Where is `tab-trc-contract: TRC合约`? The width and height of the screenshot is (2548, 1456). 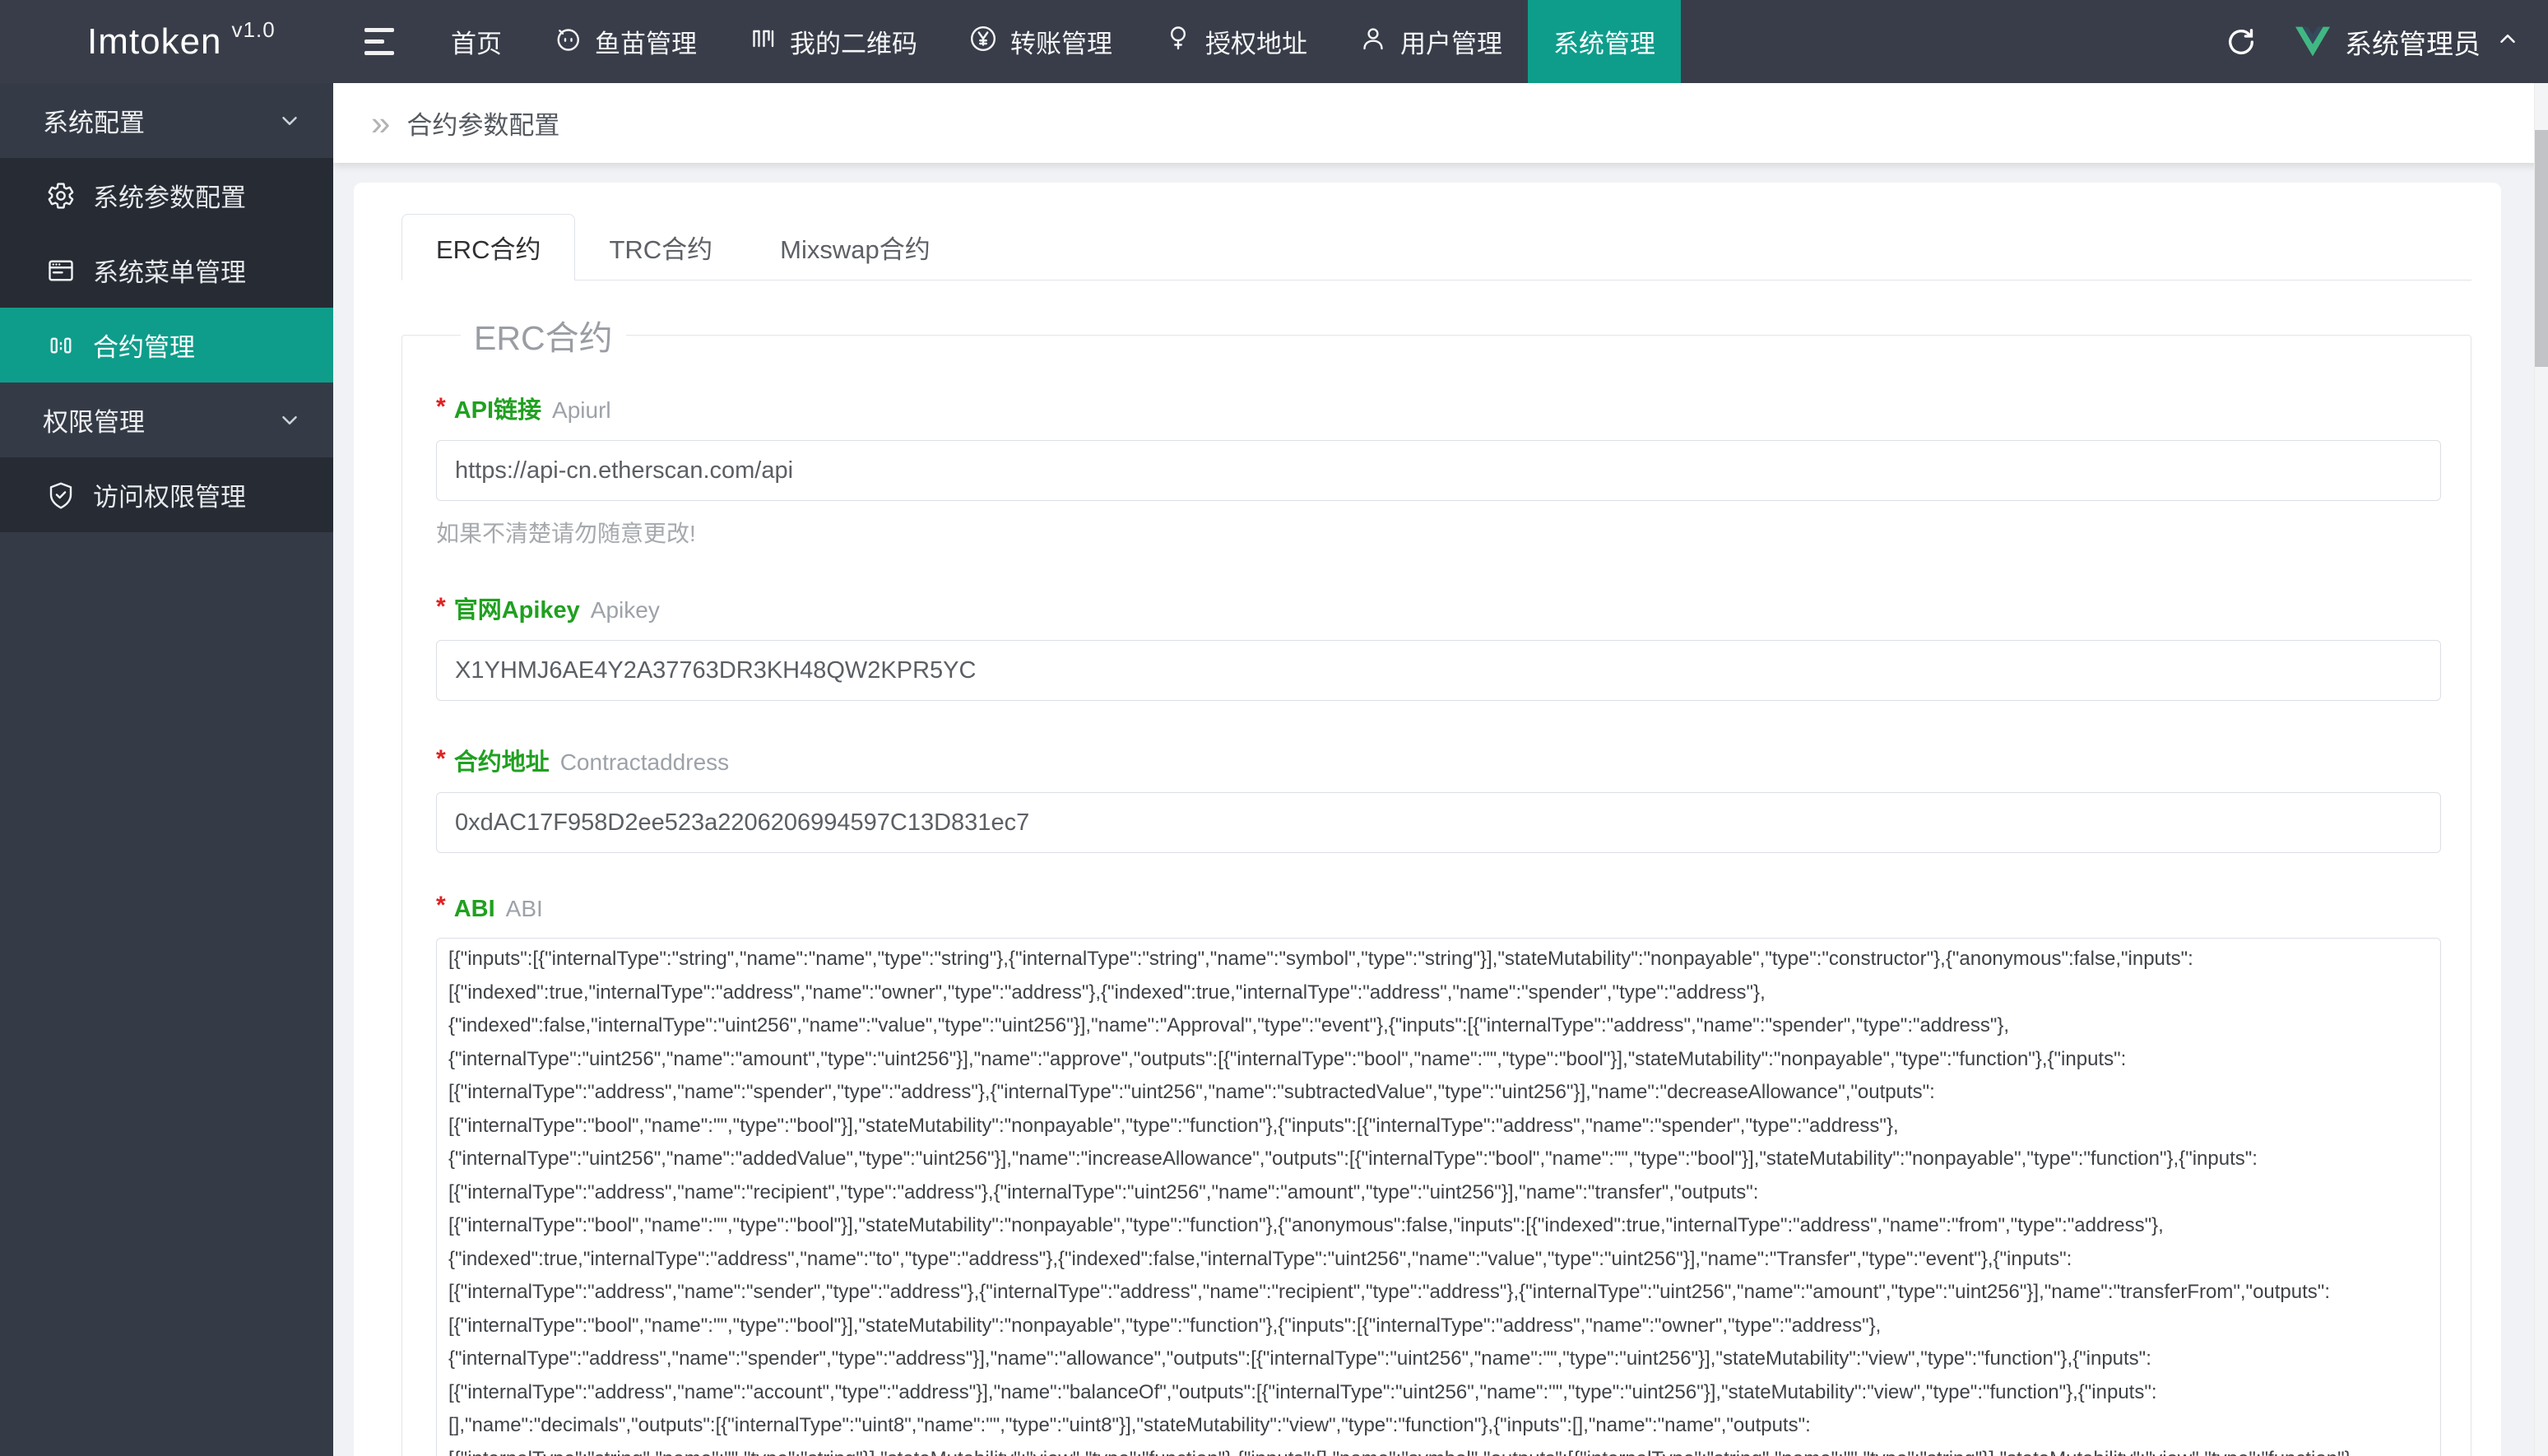 tab-trc-contract: TRC合约 is located at coordinates (660, 247).